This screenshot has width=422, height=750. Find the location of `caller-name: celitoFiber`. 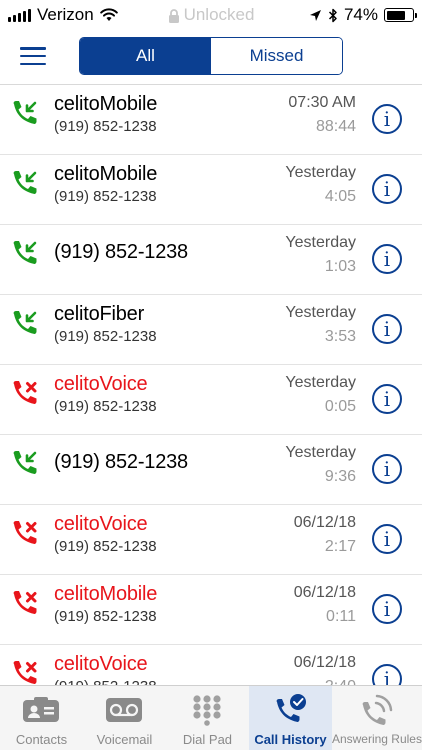

caller-name: celitoFiber is located at coordinates (99, 314).